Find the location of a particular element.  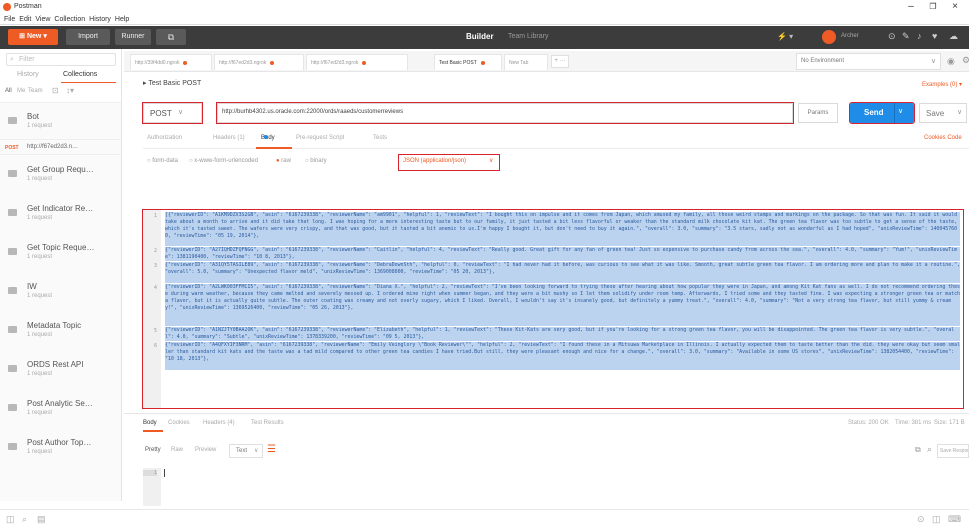

filter-all: All is located at coordinates (8, 91).